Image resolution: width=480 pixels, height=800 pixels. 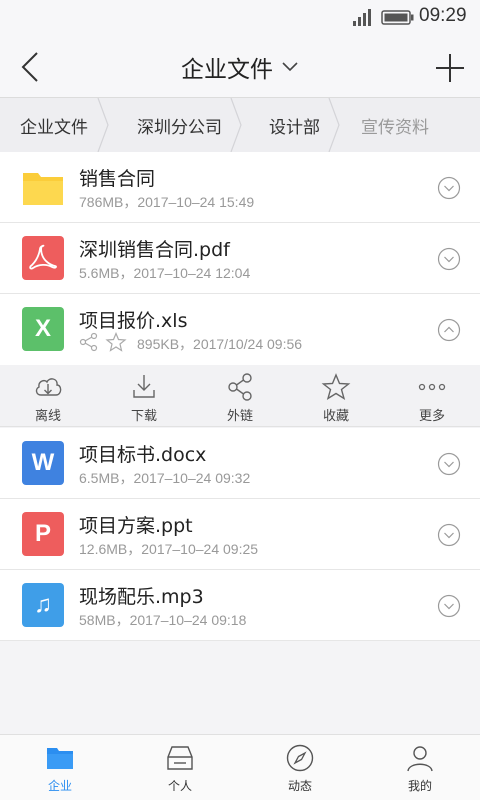 I want to click on file-icon-glyph: W, so click(x=43, y=462).